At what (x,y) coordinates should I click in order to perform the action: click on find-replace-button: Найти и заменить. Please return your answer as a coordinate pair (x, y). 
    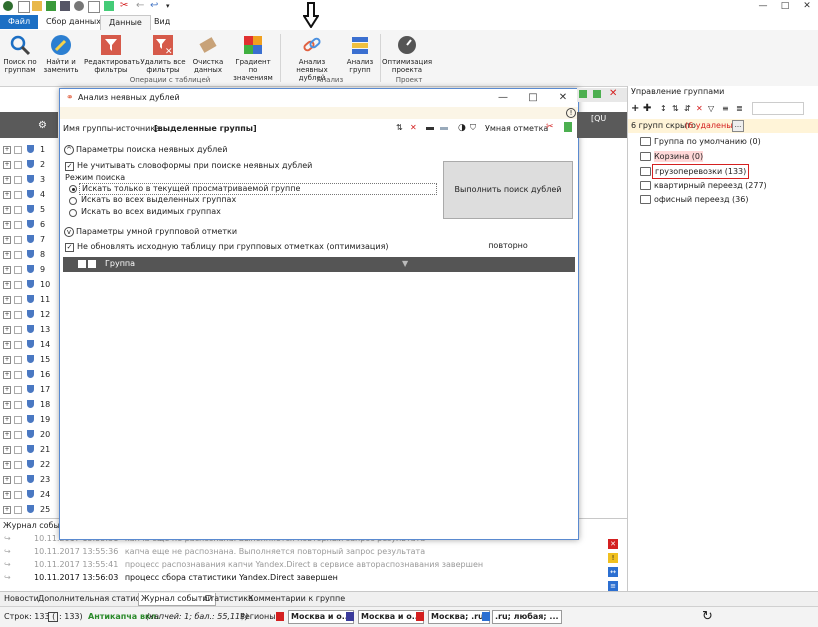
    Looking at the image, I should click on (61, 54).